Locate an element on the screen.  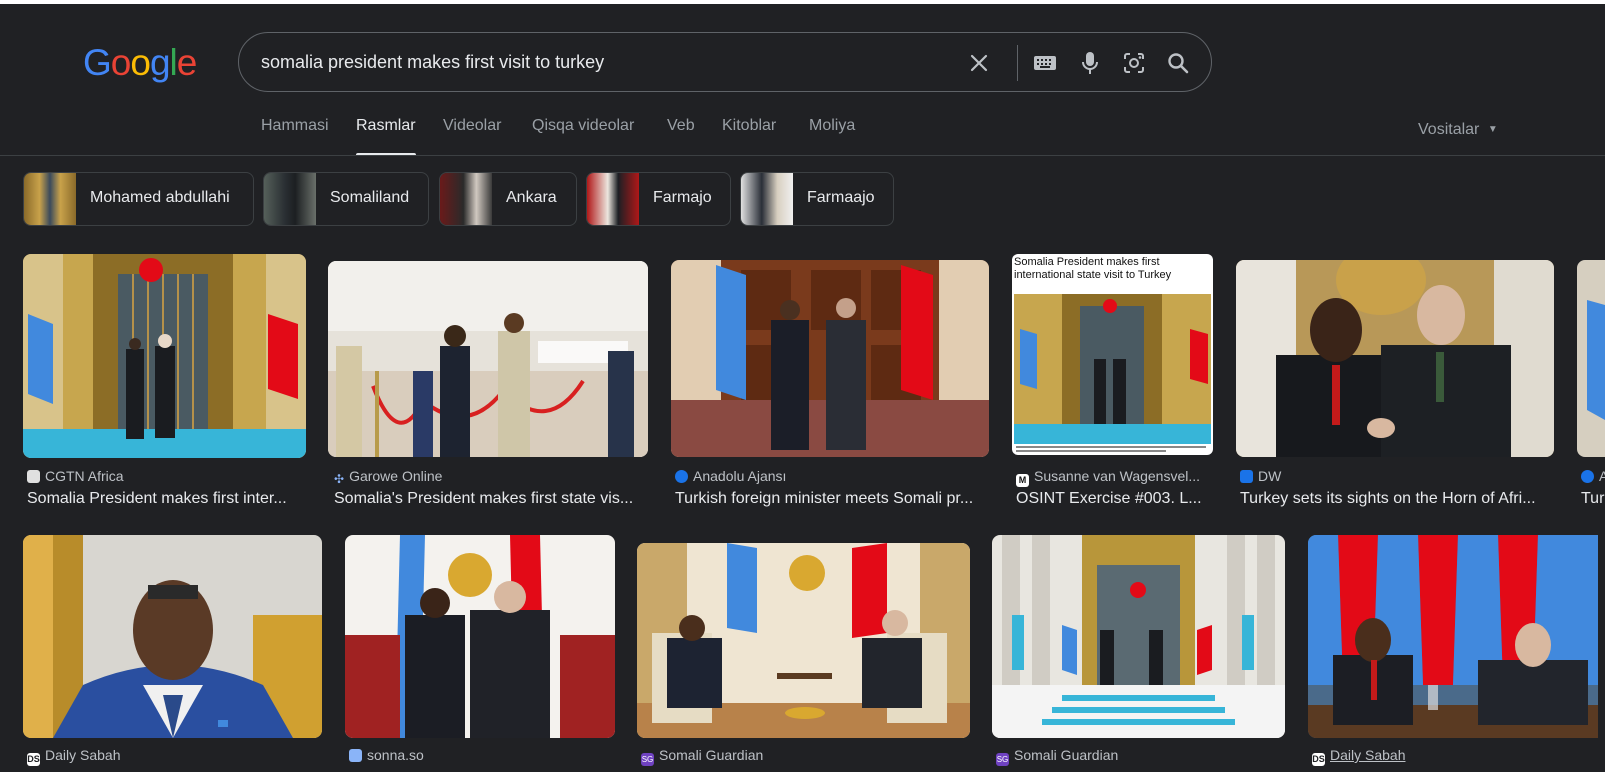
chip-label: Farmaajo is located at coordinates (841, 197).